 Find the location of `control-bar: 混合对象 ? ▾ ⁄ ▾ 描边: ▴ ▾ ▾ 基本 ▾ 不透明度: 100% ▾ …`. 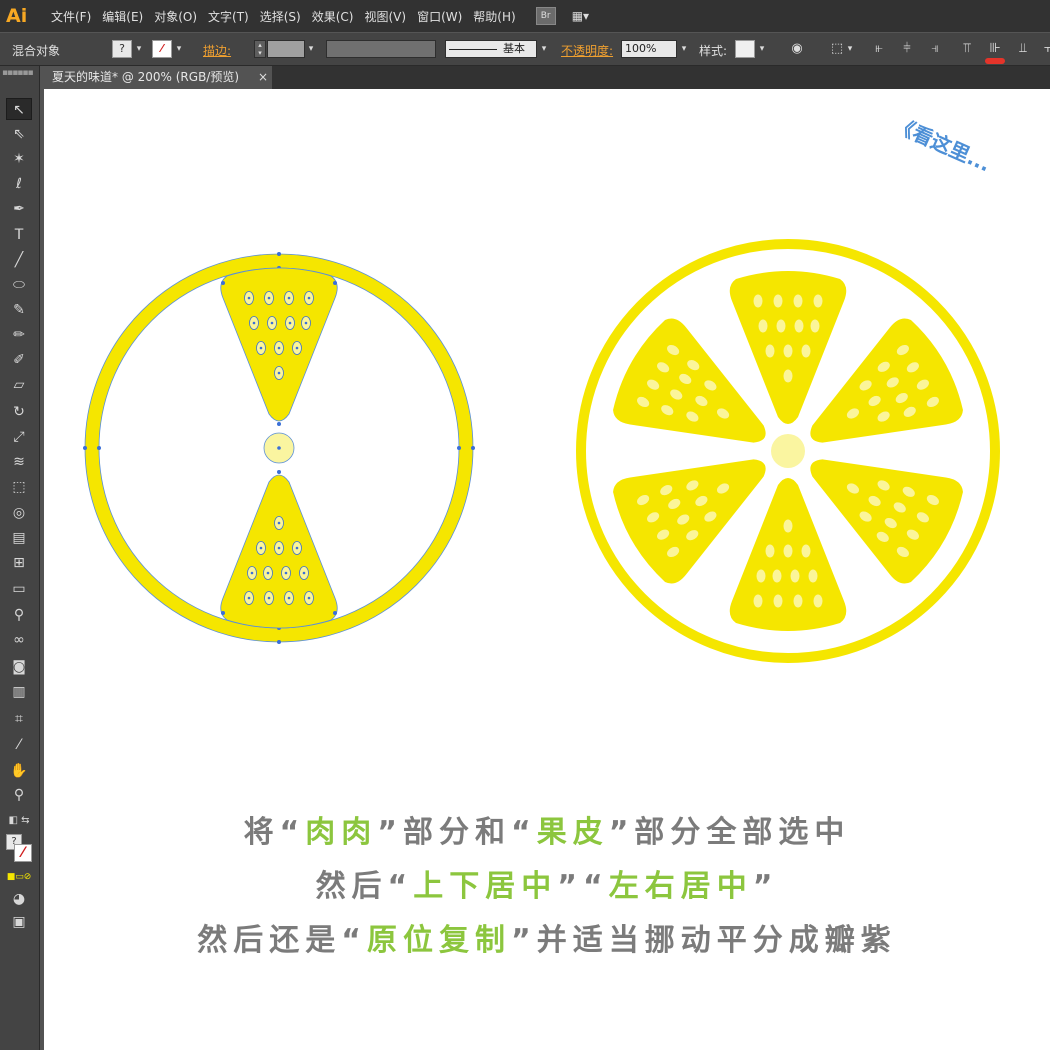

control-bar: 混合对象 ? ▾ ⁄ ▾ 描边: ▴ ▾ ▾ 基本 ▾ 不透明度: 100% ▾ … is located at coordinates (525, 49).